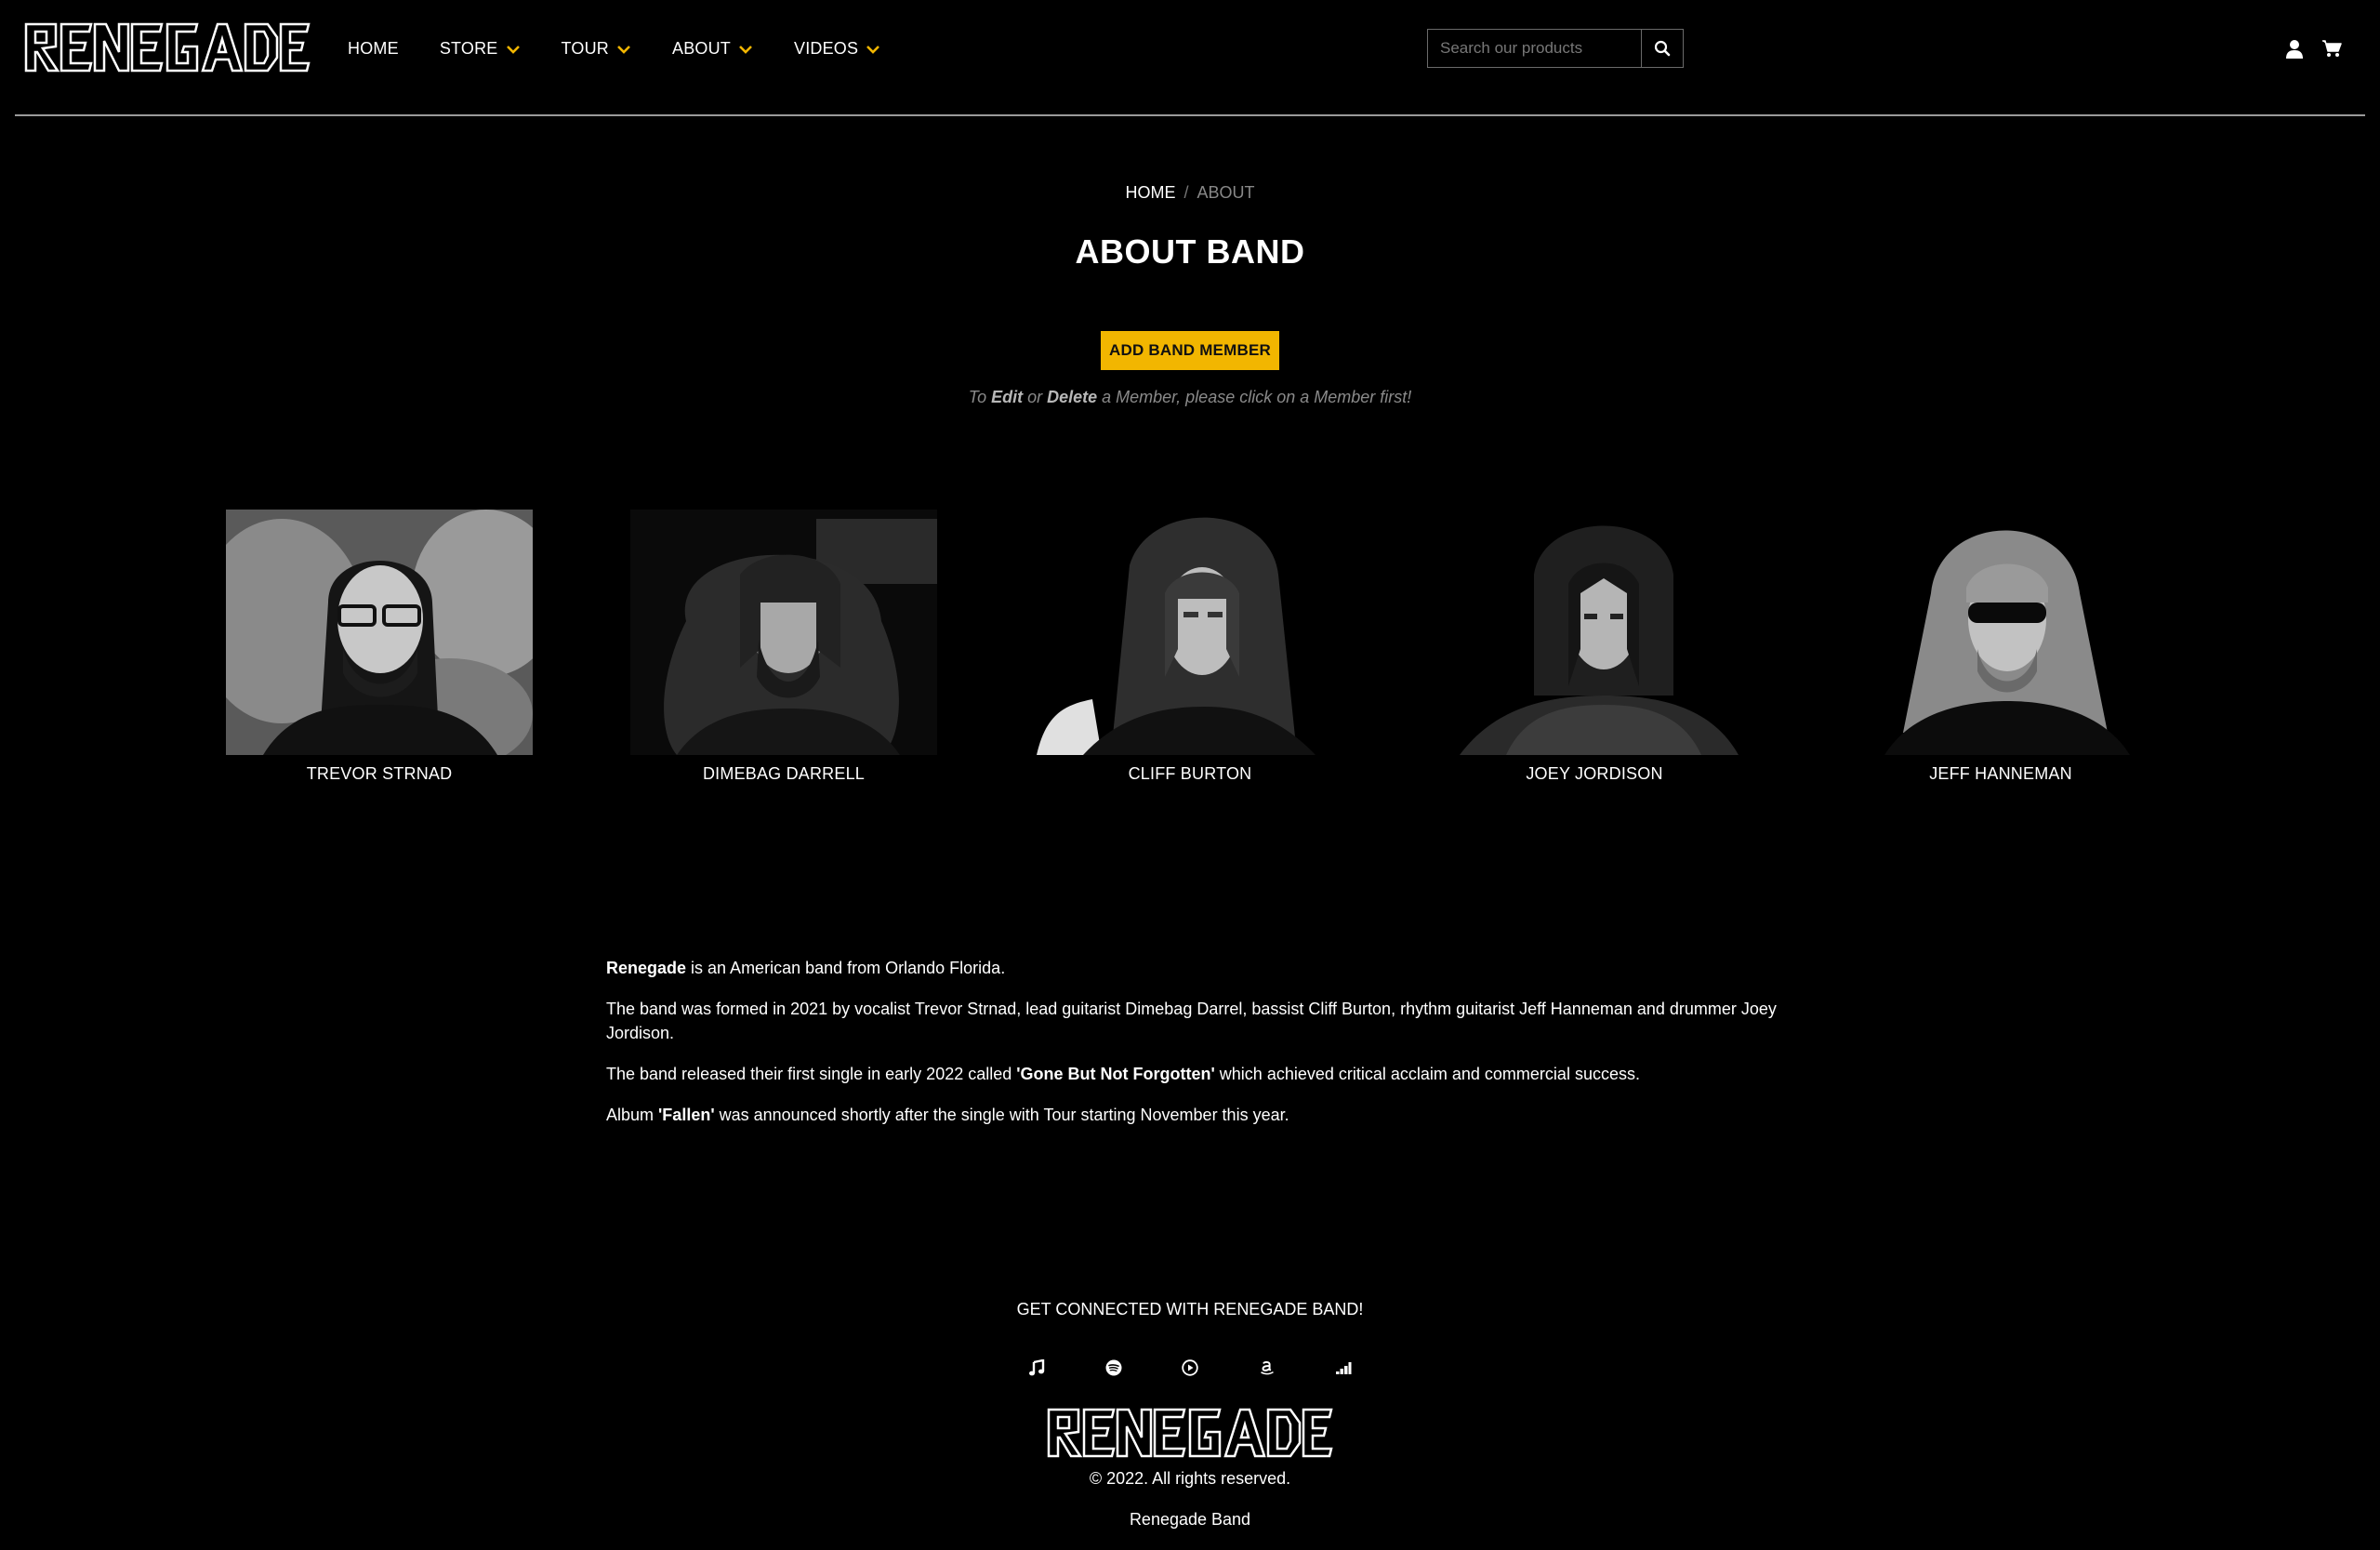 Image resolution: width=2380 pixels, height=1550 pixels. What do you see at coordinates (784, 773) in the screenshot?
I see `member-name: DIMEBAG DARRELL` at bounding box center [784, 773].